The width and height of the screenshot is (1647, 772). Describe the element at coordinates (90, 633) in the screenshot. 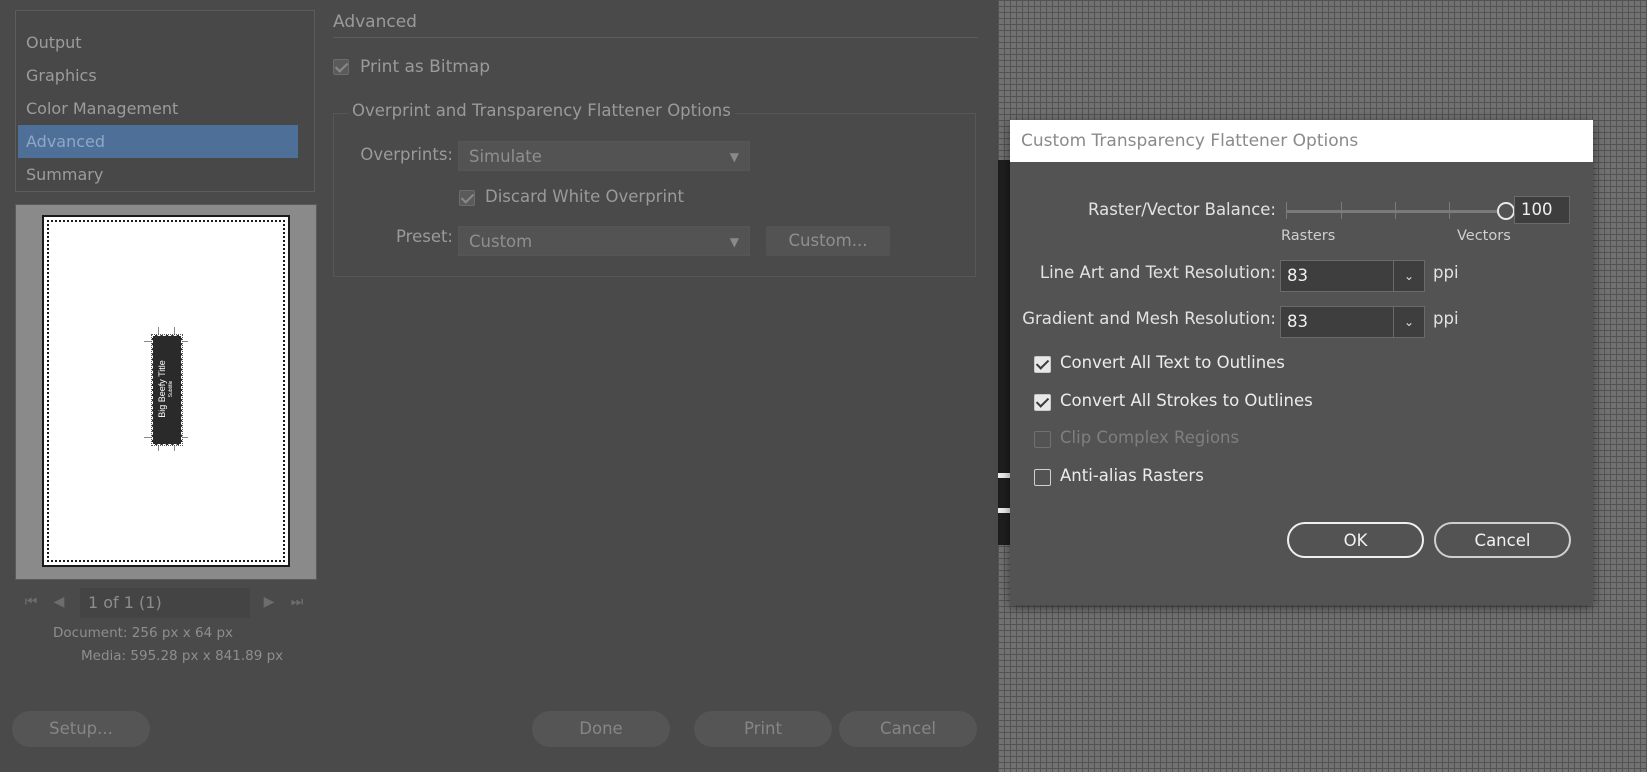

I see `document-label: Document:` at that location.